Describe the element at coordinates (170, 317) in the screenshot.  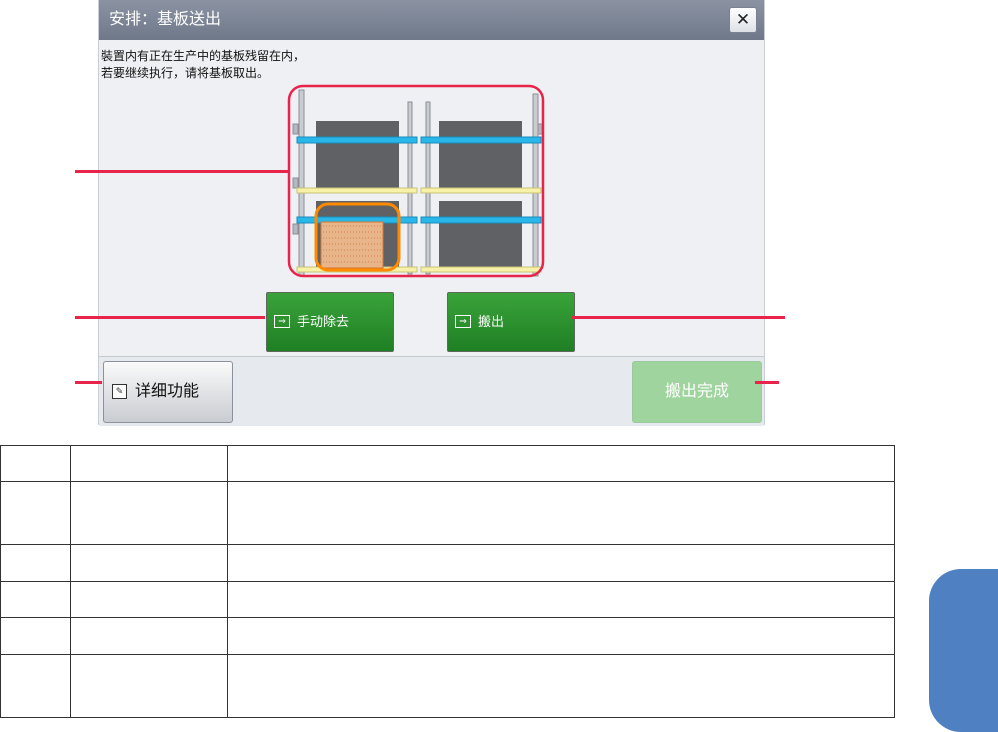
I see `callout-line-manual-remove` at that location.